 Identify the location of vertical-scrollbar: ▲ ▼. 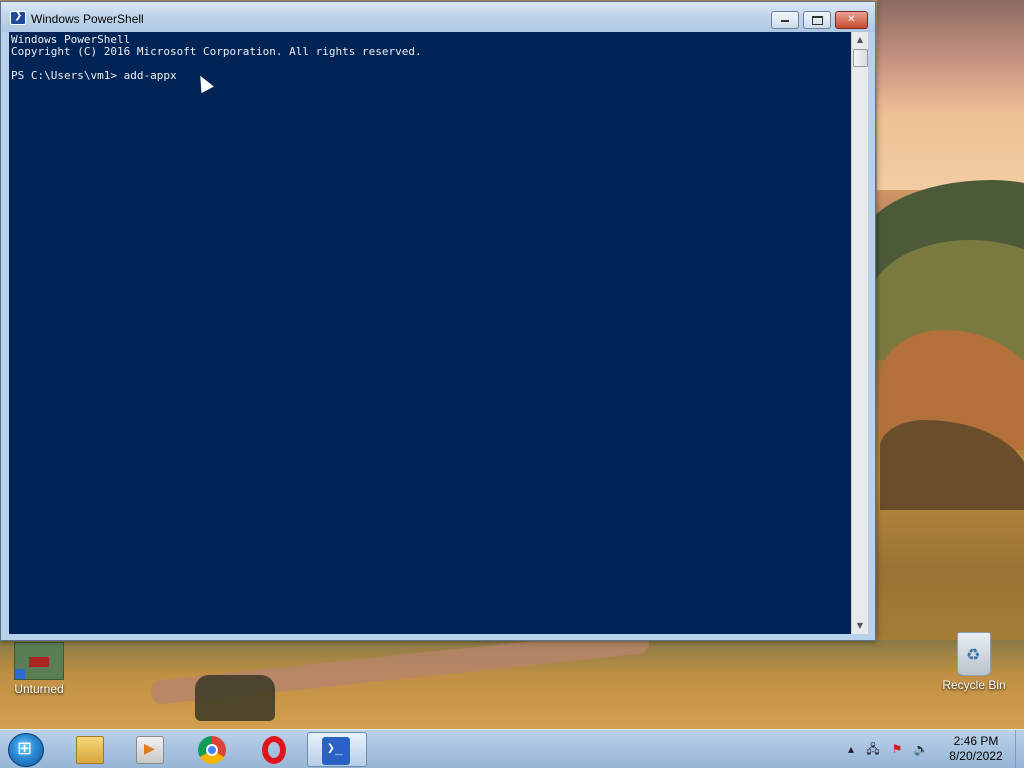
(859, 333).